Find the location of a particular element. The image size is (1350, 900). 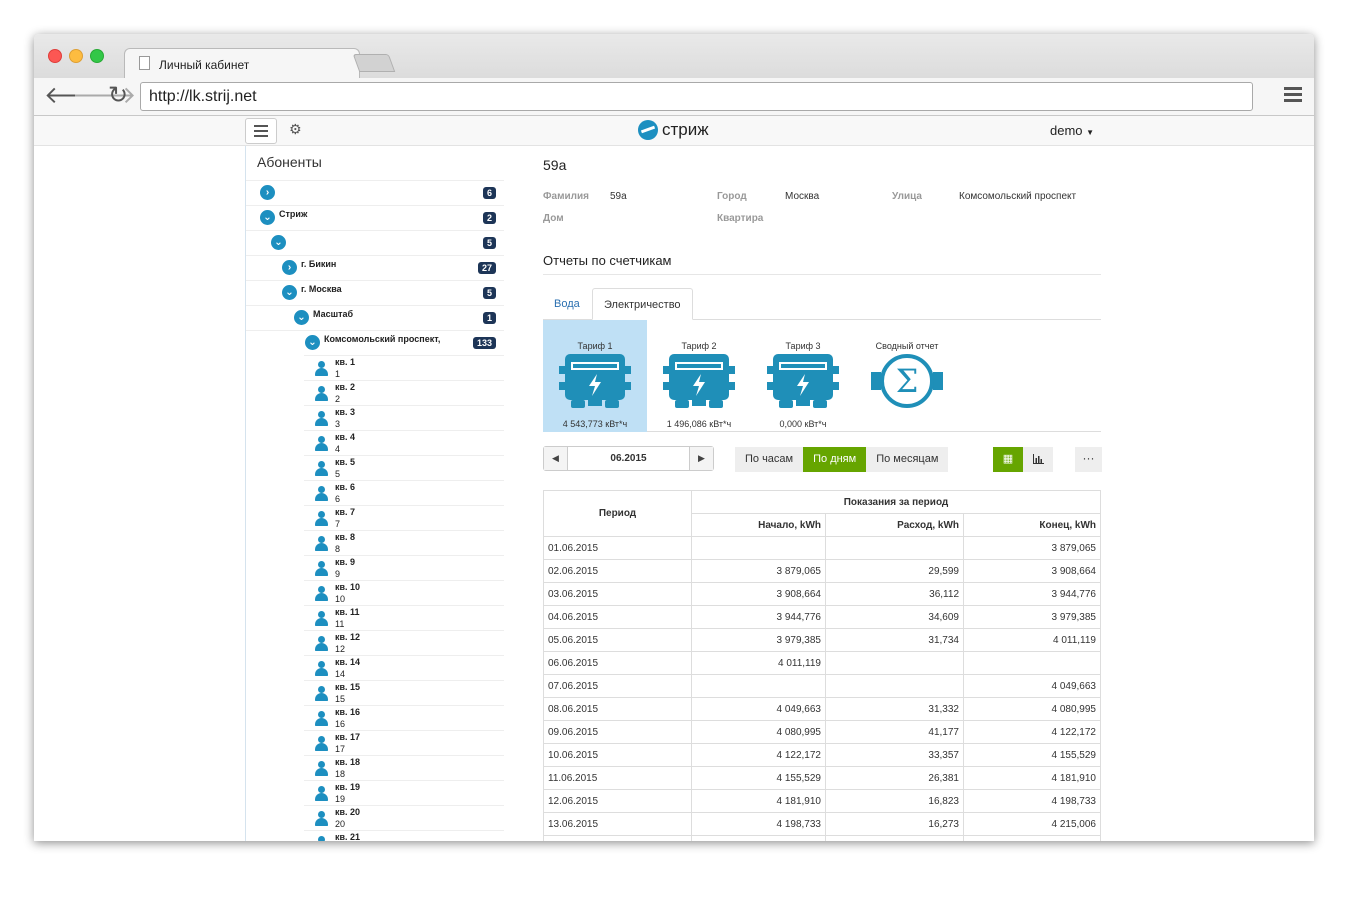

month-value: 06.2015 is located at coordinates (628, 458).